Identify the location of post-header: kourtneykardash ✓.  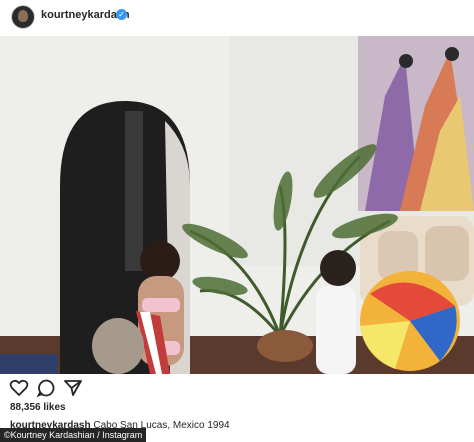
(237, 17).